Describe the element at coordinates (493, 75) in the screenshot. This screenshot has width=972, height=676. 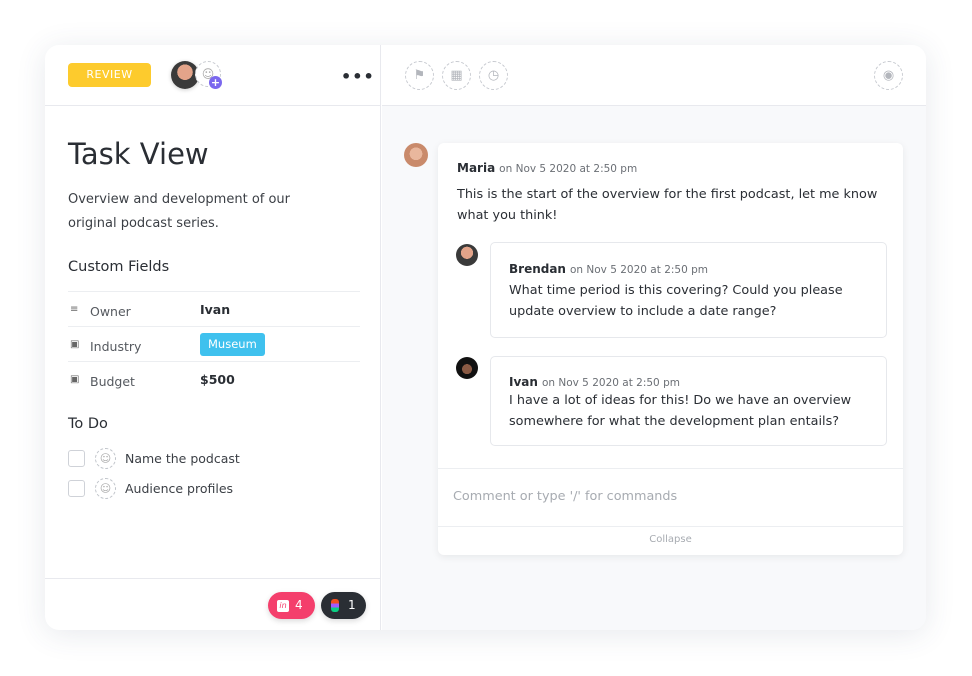
I see `clock-icon: ◷` at that location.